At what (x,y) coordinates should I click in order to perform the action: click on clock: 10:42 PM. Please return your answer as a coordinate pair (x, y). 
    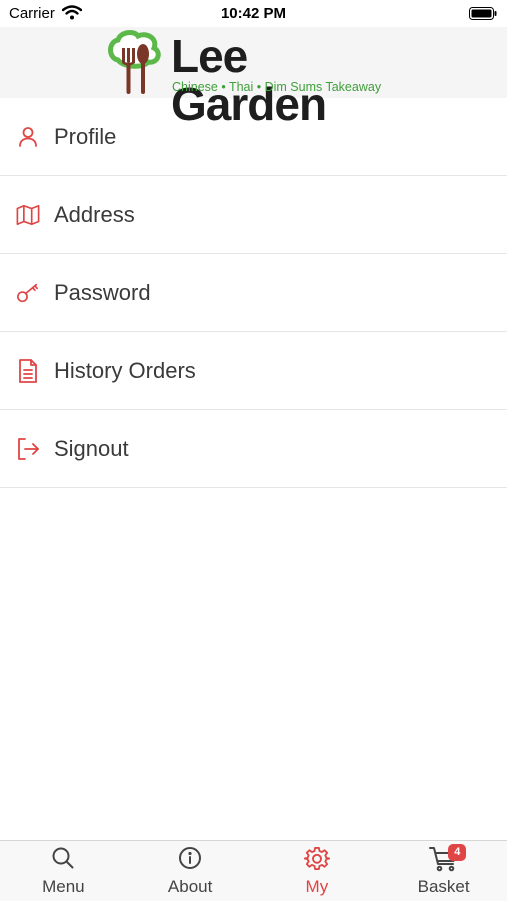
    Looking at the image, I should click on (253, 13).